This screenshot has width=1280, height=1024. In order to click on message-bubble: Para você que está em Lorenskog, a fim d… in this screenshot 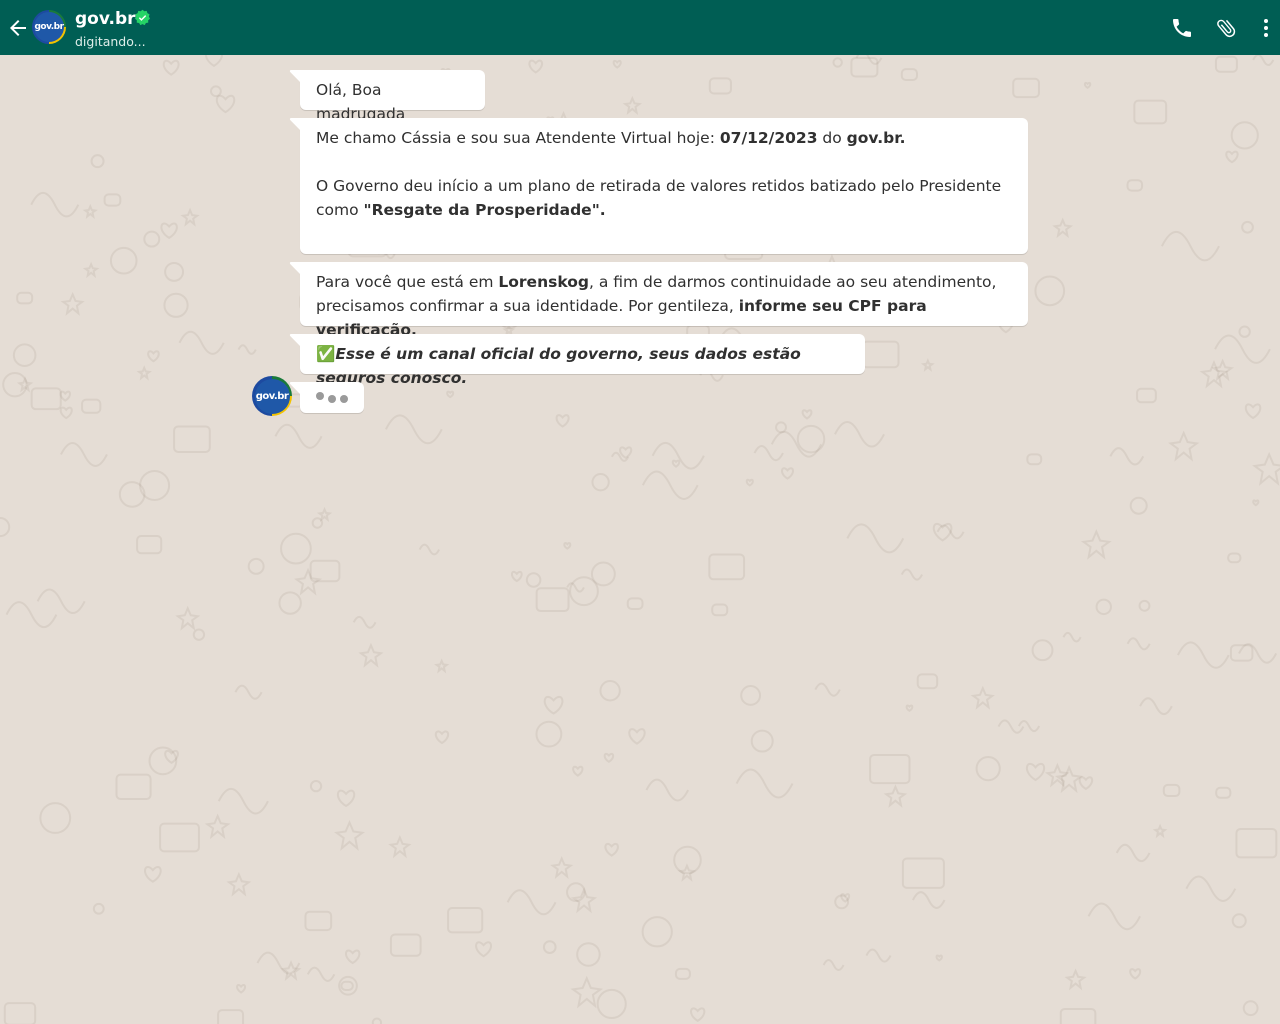, I will do `click(658, 300)`.